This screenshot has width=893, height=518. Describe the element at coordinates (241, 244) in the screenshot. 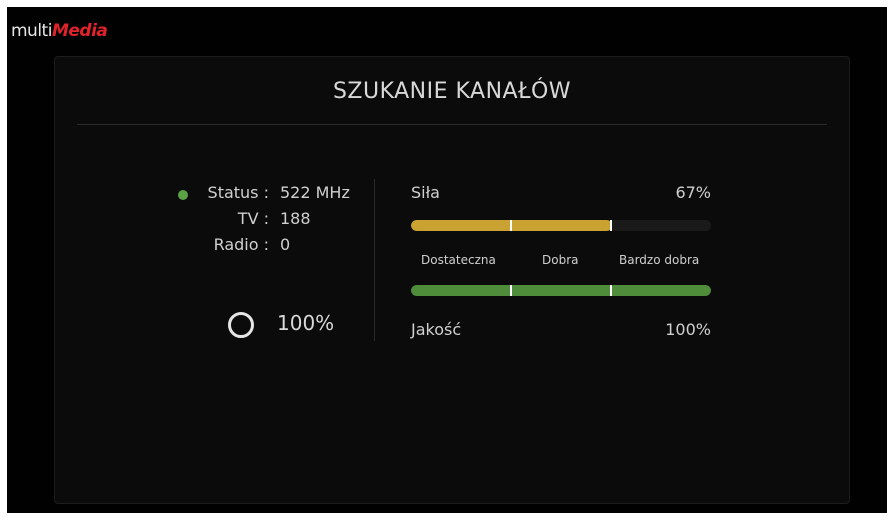

I see `radio-label: Radio :` at that location.